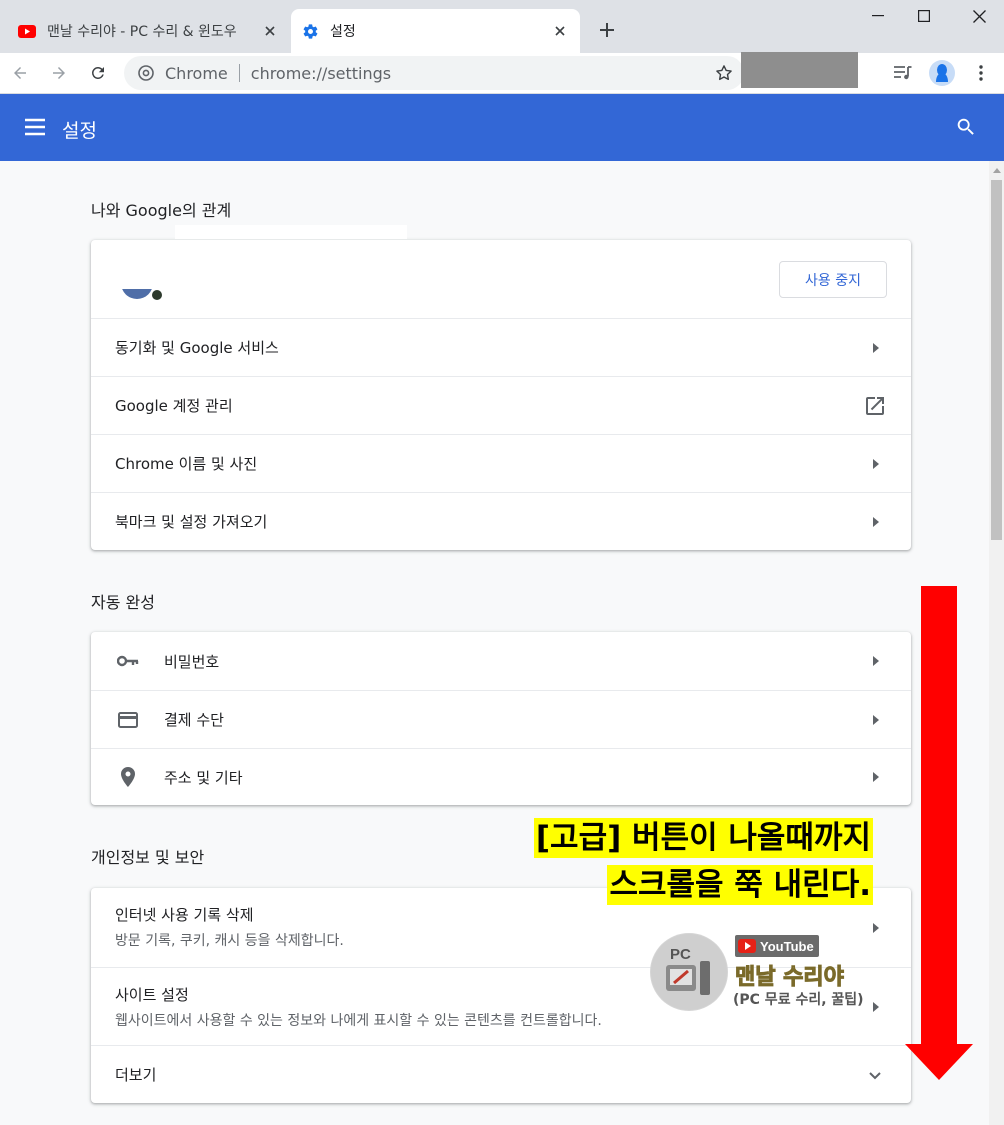  I want to click on row-label: 사이트 설정, so click(152, 995).